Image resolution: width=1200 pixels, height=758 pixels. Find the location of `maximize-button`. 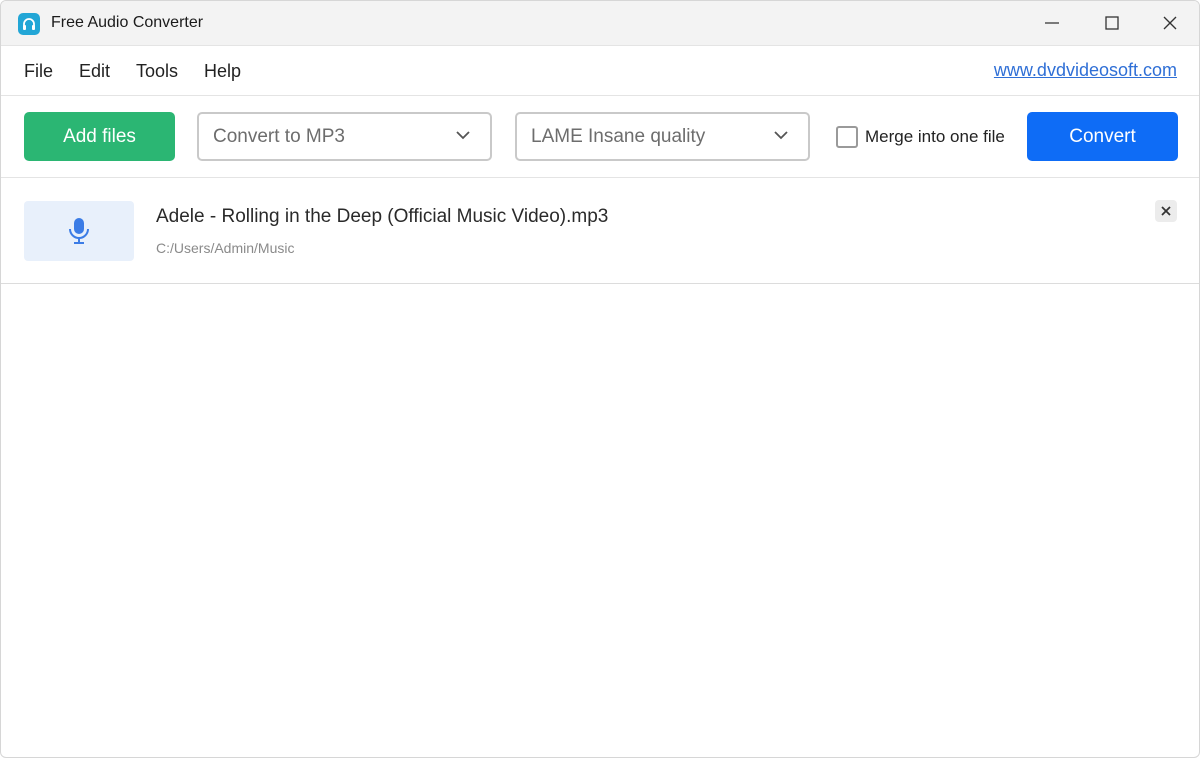

maximize-button is located at coordinates (1112, 23).